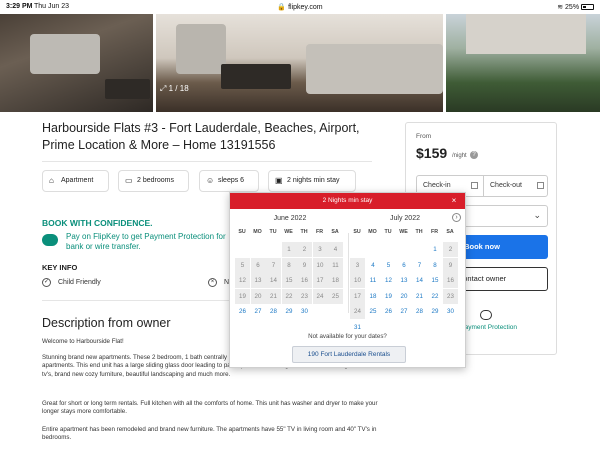  I want to click on calendar-day-unavailable: 13, so click(258, 280).